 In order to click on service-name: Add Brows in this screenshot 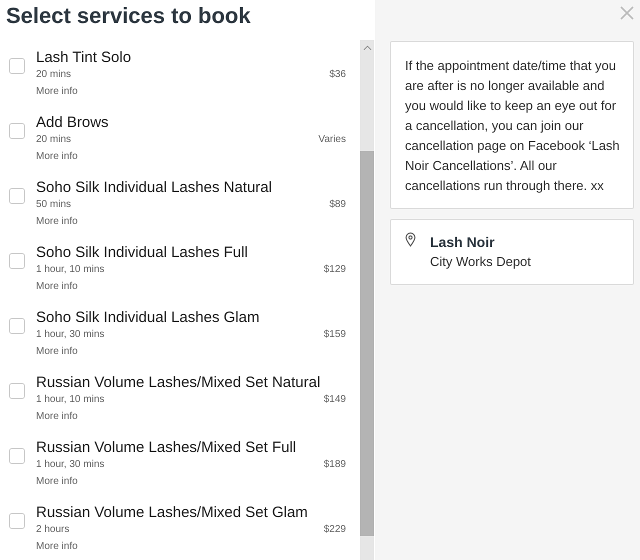, I will do `click(73, 123)`.